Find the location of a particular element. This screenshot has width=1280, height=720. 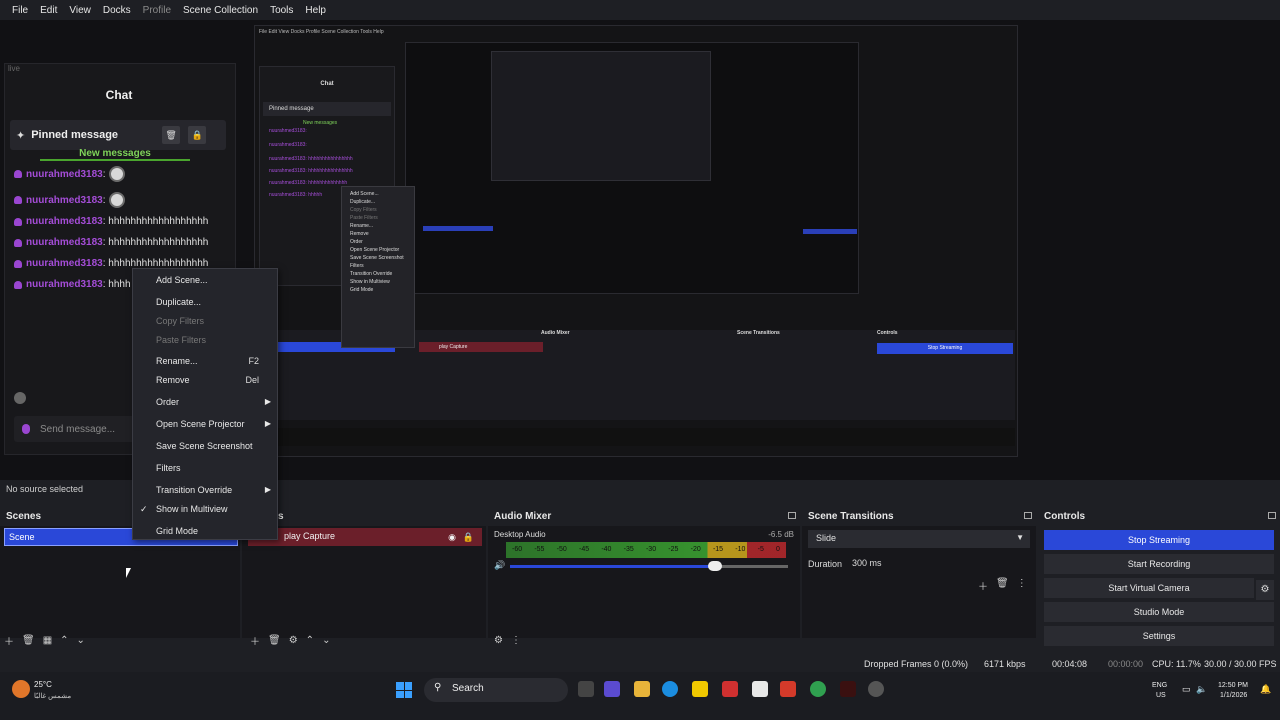

menu-item-paste-filters: Paste Filters is located at coordinates (205, 340).